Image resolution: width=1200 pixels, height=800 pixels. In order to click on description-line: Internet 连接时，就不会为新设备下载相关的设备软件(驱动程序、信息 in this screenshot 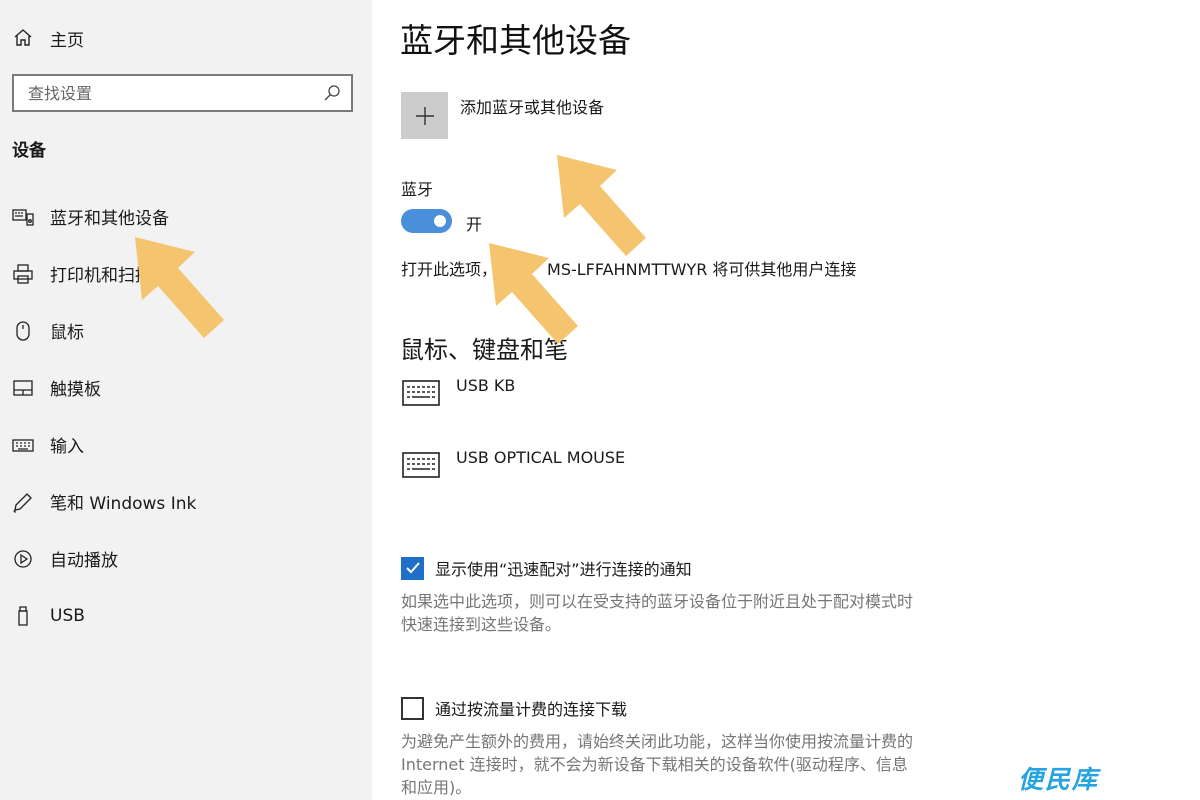, I will do `click(654, 764)`.